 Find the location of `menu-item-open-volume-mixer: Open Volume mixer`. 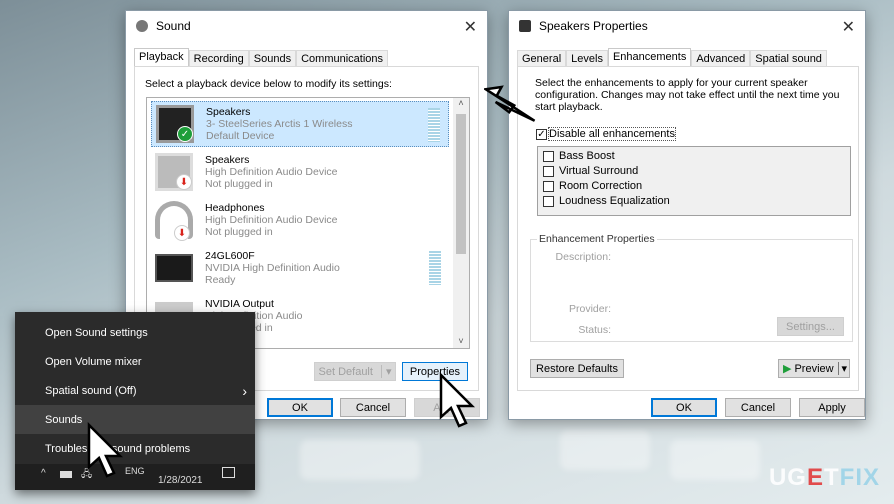

menu-item-open-volume-mixer: Open Volume mixer is located at coordinates (135, 361).